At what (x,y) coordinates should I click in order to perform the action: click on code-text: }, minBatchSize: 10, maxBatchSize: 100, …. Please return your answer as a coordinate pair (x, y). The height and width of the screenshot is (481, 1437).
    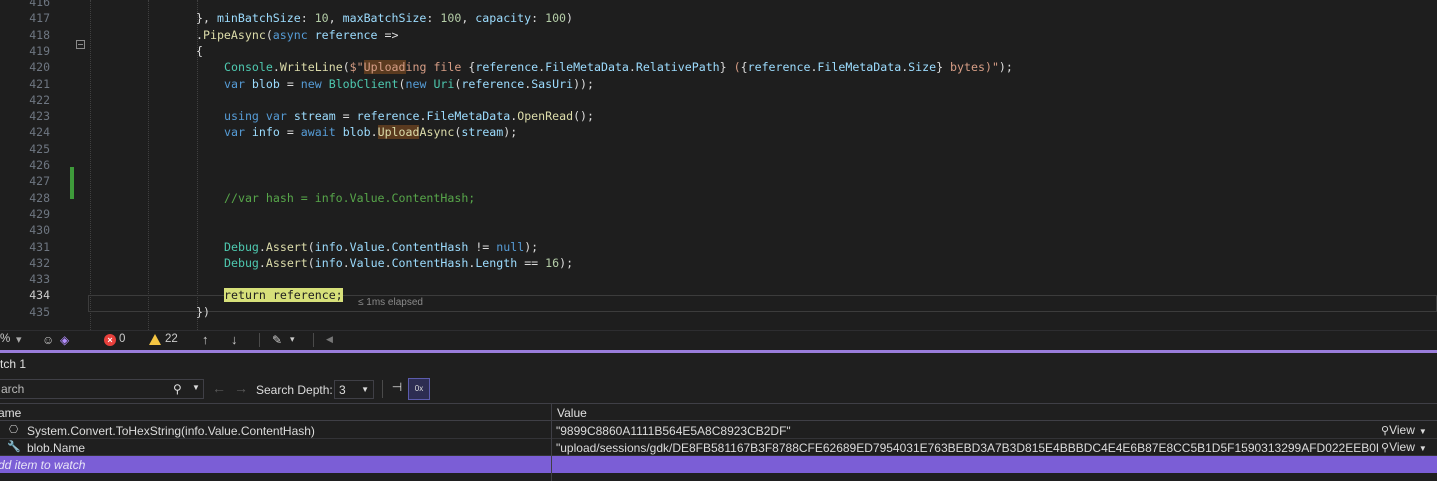
    Looking at the image, I should click on (384, 18).